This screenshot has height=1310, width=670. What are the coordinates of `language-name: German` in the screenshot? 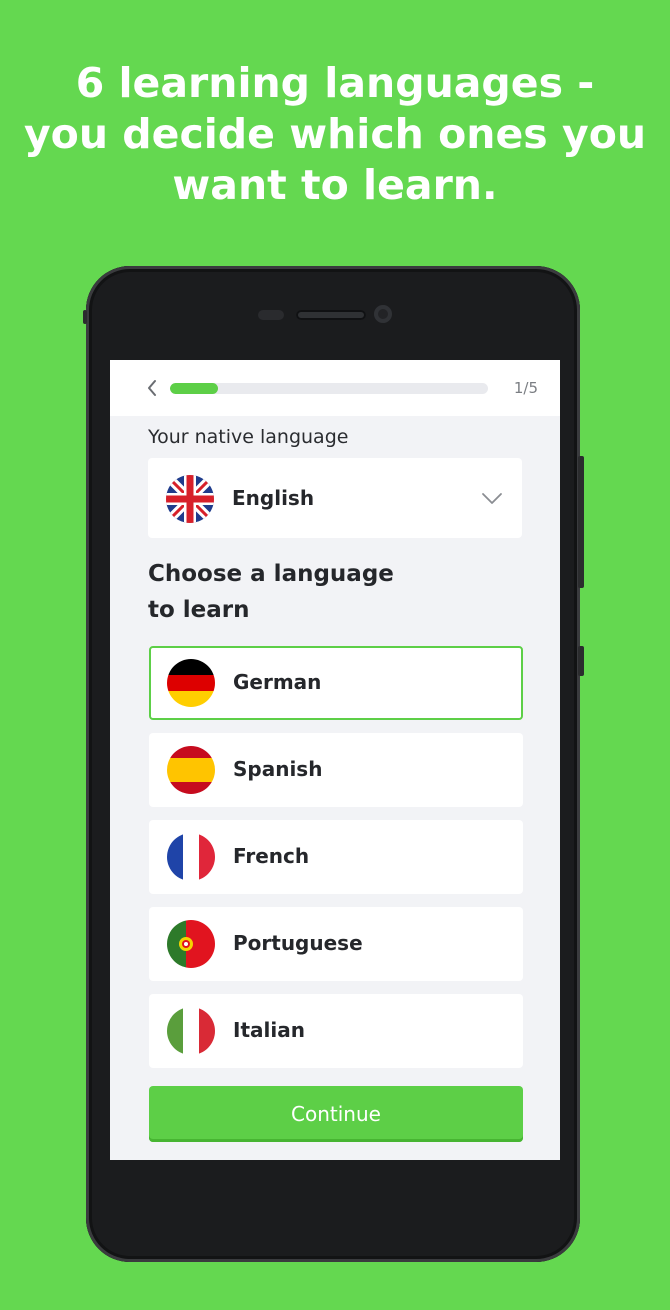 It's located at (277, 682).